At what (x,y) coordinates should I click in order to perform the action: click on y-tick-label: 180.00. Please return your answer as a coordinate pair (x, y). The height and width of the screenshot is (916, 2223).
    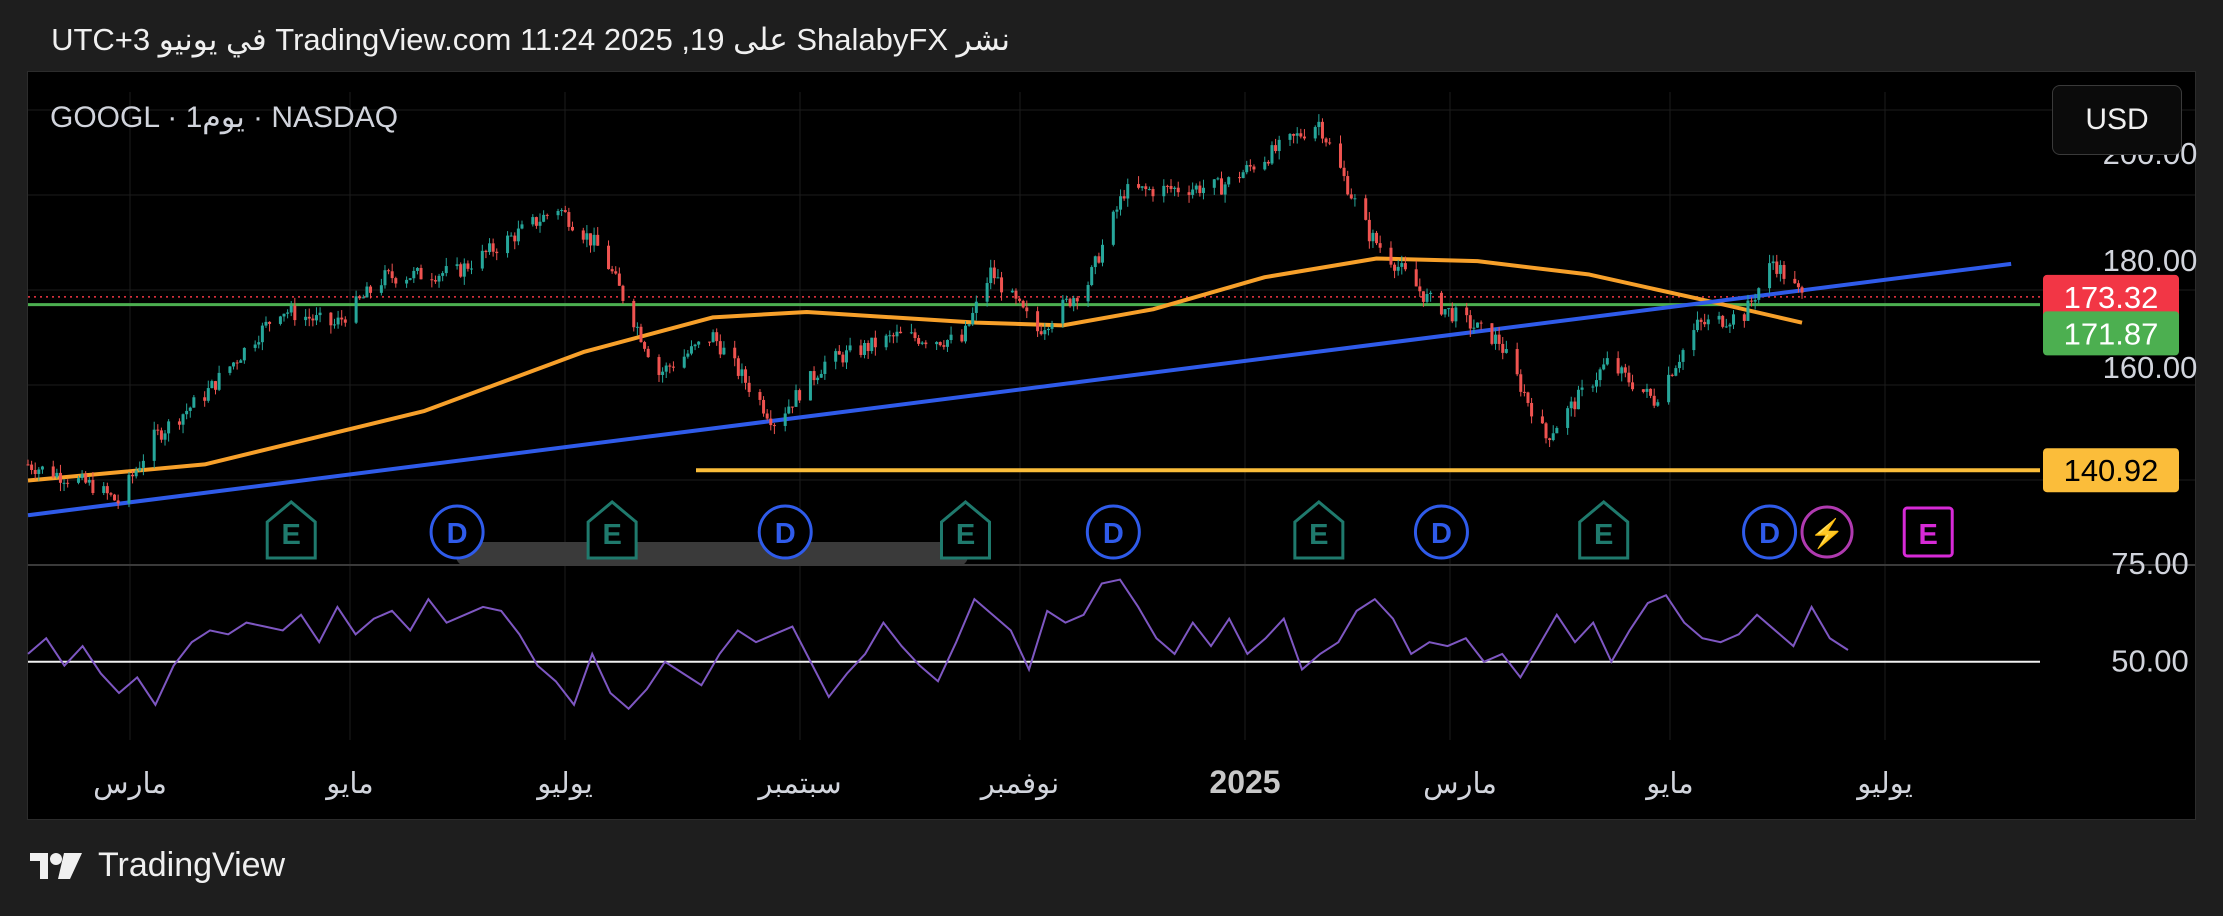
    Looking at the image, I should click on (2150, 260).